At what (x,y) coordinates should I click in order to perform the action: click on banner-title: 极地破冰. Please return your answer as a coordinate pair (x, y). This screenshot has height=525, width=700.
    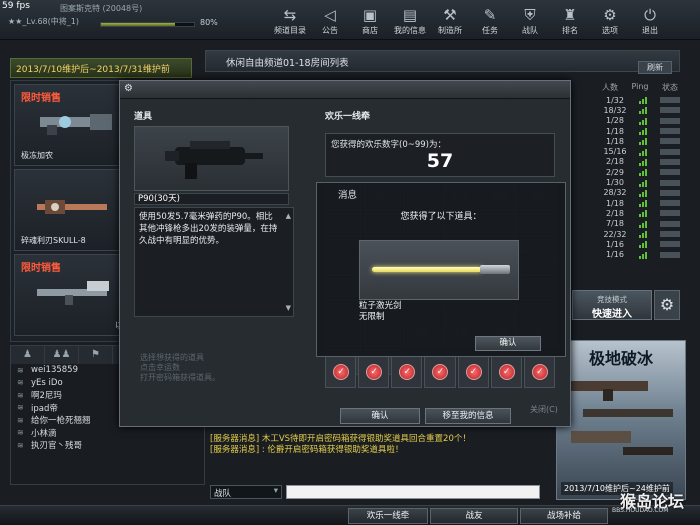
    Looking at the image, I should click on (620, 358).